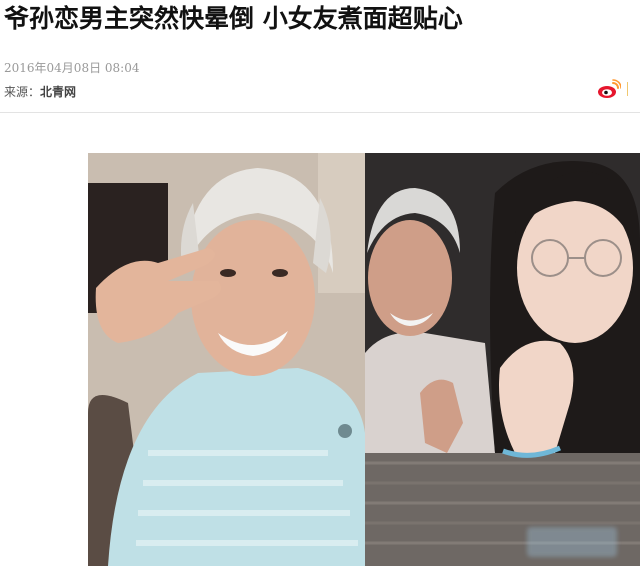 The width and height of the screenshot is (640, 566). I want to click on weibo-icon, so click(609, 89).